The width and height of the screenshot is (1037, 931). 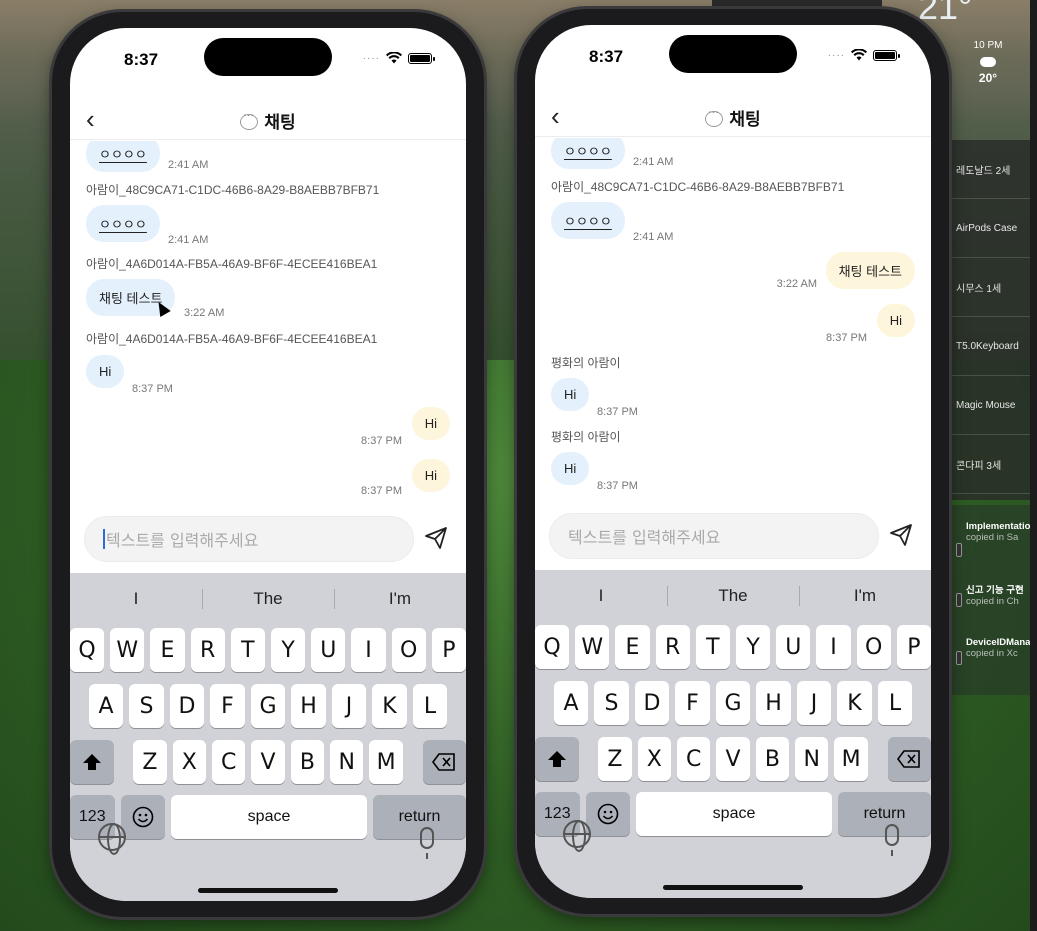 What do you see at coordinates (1000, 648) in the screenshot?
I see `clip-item: DeviceIDManager.getID copied in Xc` at bounding box center [1000, 648].